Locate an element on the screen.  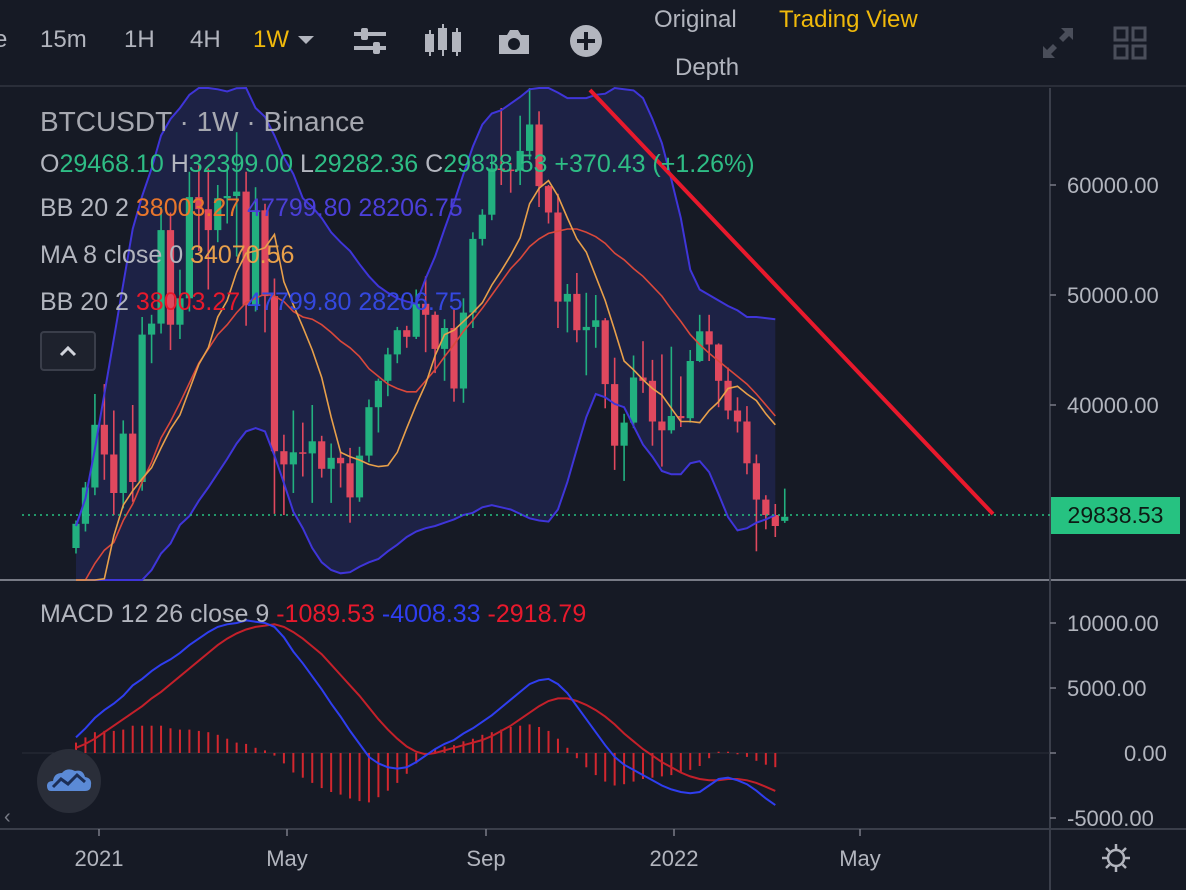
bb2-basis: 38003.27 is located at coordinates (188, 302).